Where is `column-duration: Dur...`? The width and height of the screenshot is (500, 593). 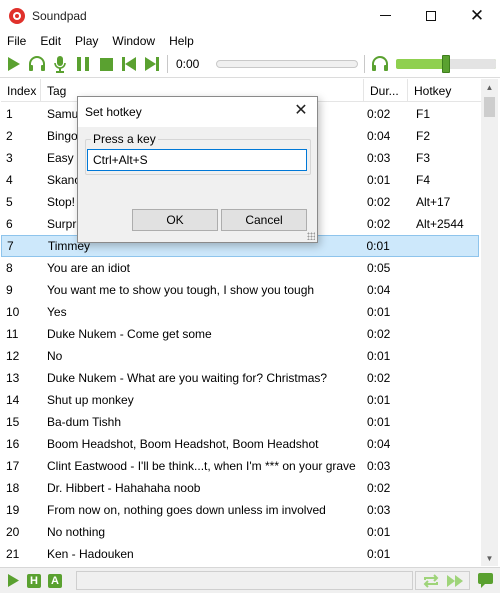 column-duration: Dur... is located at coordinates (386, 90).